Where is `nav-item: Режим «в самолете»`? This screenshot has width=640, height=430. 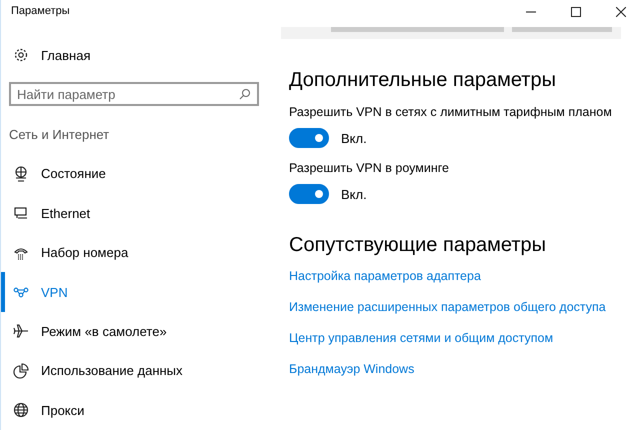 nav-item: Режим «в самолете» is located at coordinates (136, 332).